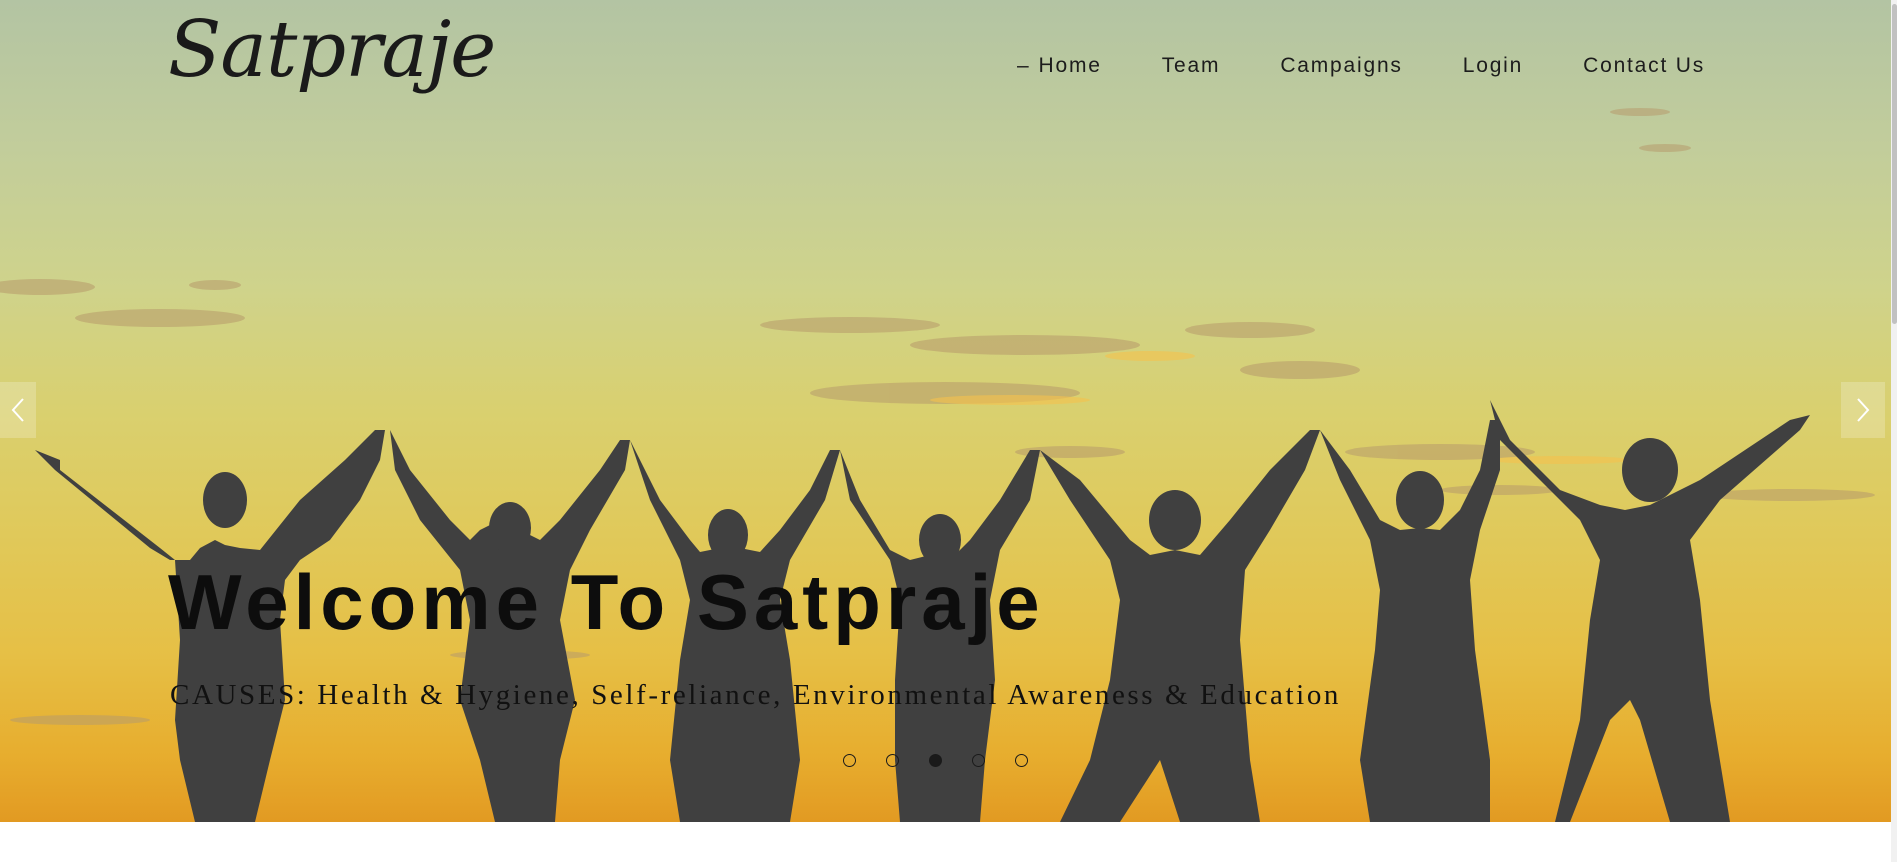  I want to click on chevron-right-icon, so click(1863, 410).